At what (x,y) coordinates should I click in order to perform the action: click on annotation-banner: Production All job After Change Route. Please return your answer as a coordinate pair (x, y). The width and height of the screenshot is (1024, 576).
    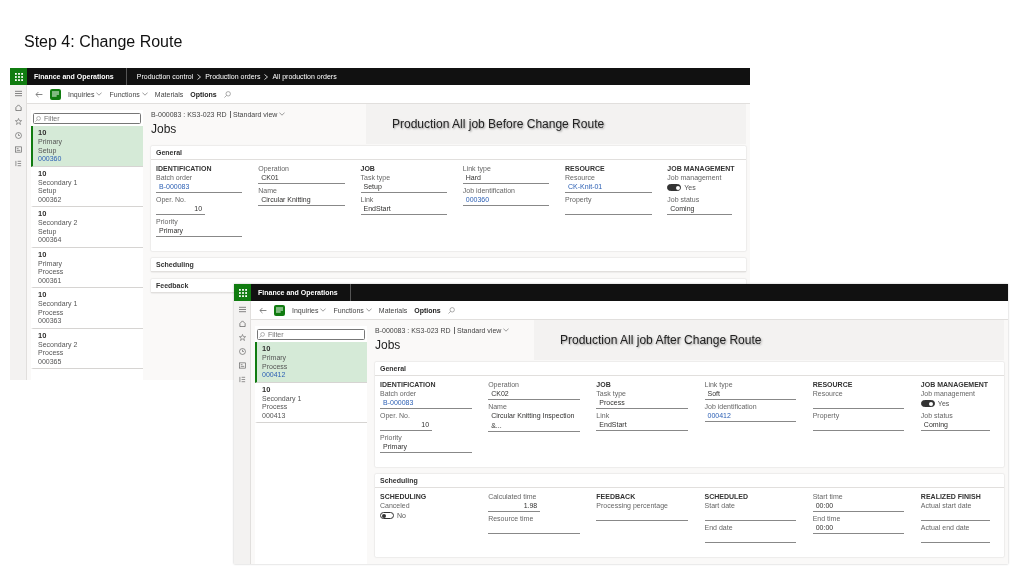
    Looking at the image, I should click on (769, 340).